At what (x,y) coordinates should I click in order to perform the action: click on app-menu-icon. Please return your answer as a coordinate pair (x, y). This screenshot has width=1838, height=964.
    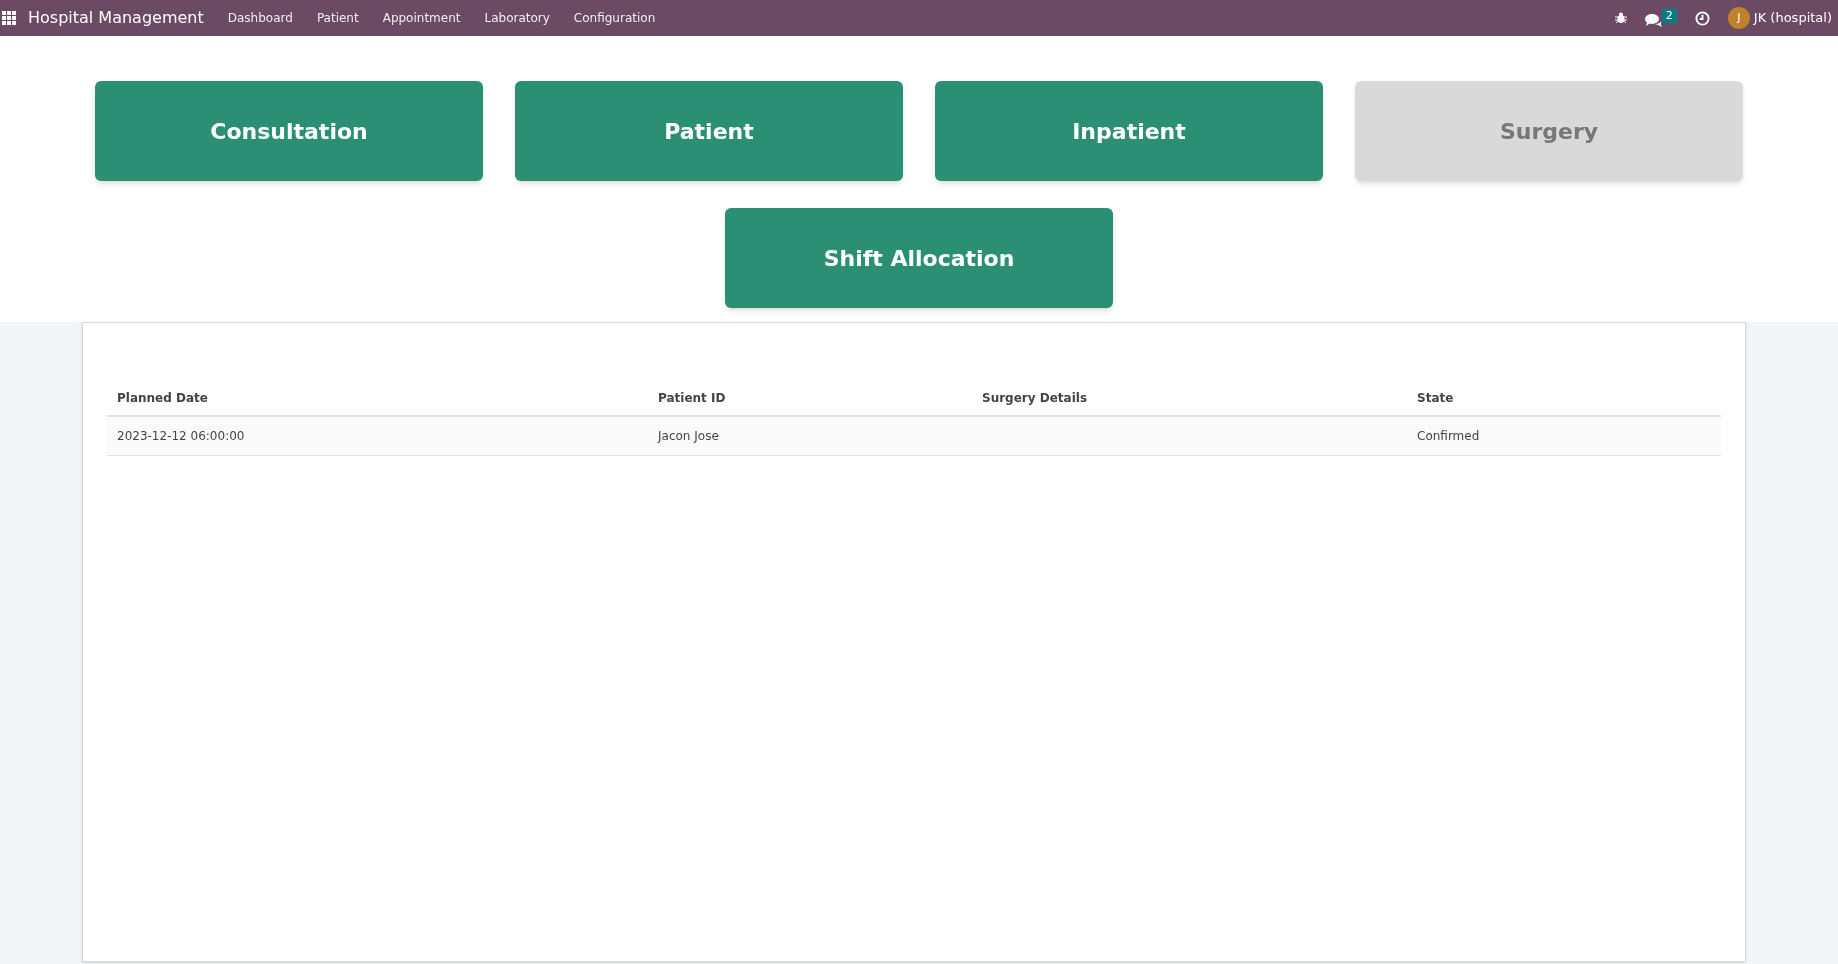
    Looking at the image, I should click on (9, 18).